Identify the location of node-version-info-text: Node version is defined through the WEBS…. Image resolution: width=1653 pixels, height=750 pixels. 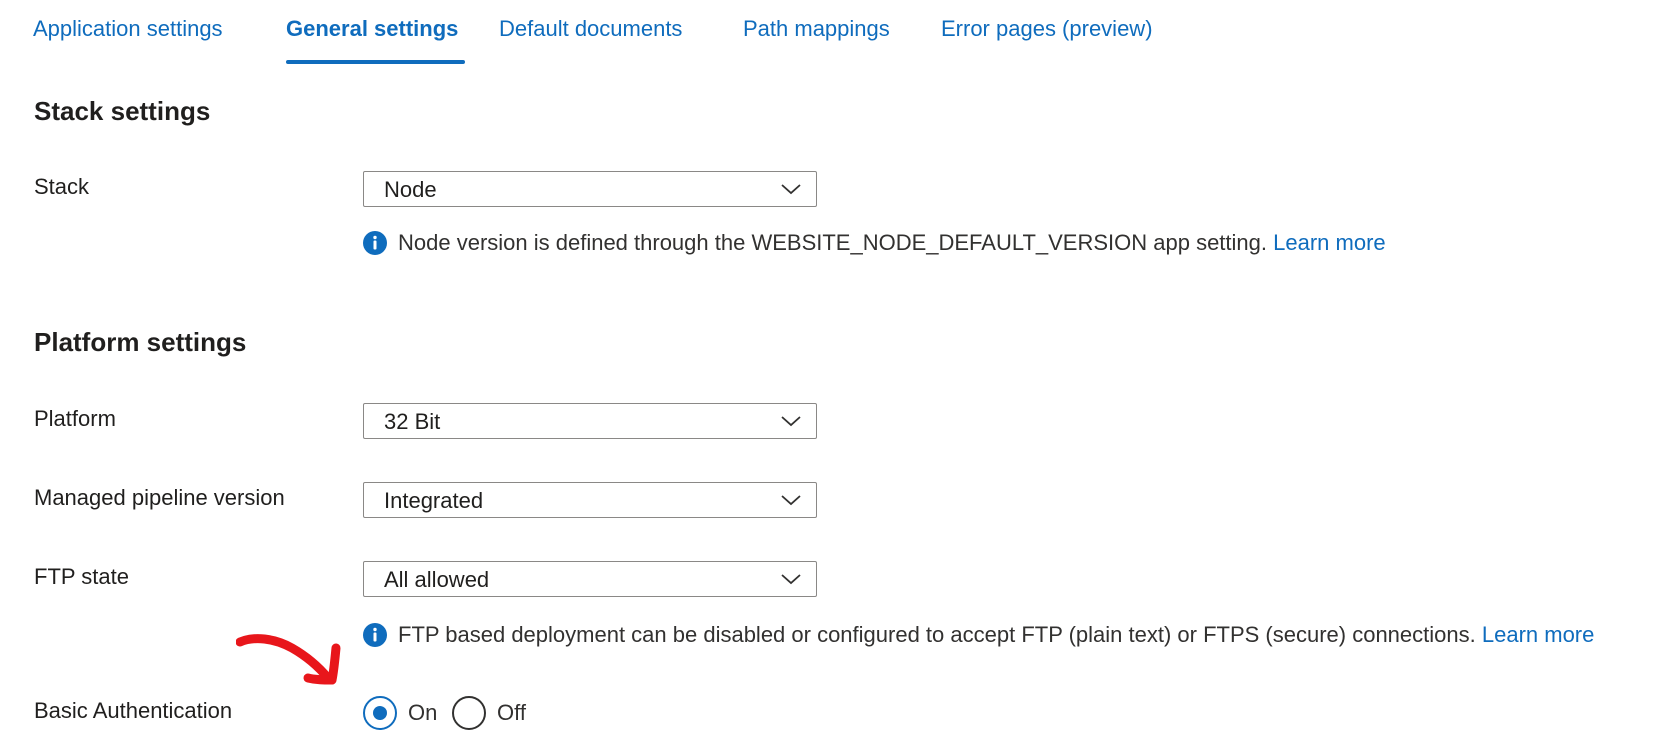
(832, 242).